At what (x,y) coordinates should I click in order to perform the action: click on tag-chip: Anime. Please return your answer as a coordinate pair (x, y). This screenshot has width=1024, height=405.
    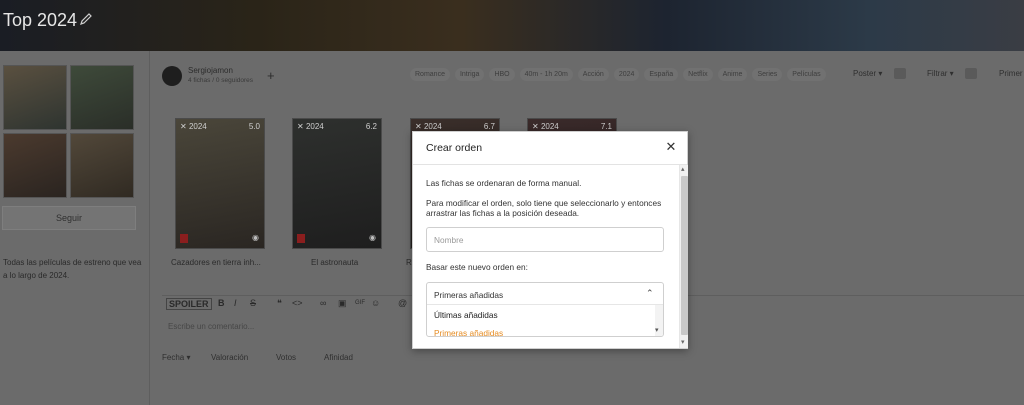
    Looking at the image, I should click on (732, 74).